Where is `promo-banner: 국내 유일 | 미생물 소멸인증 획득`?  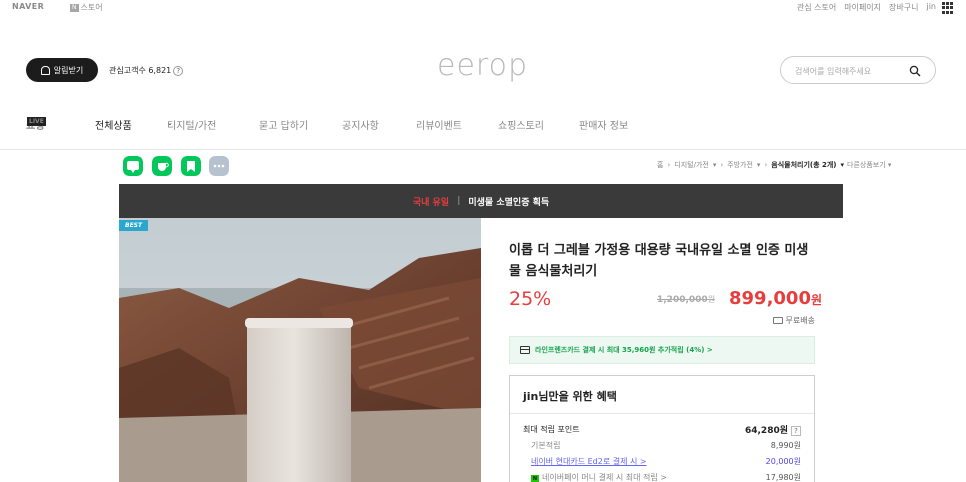 promo-banner: 국내 유일 | 미생물 소멸인증 획득 is located at coordinates (481, 201).